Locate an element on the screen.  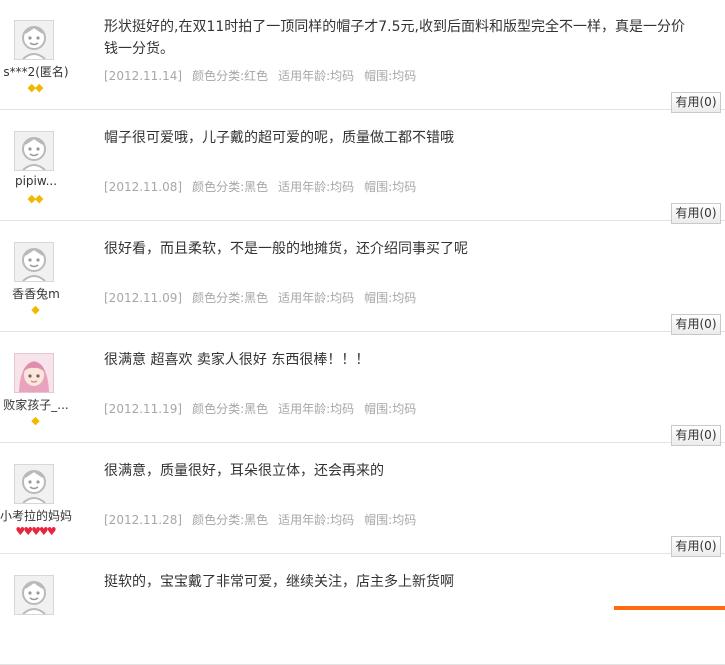
reviewer-name: 香香兔m is located at coordinates (37, 293).